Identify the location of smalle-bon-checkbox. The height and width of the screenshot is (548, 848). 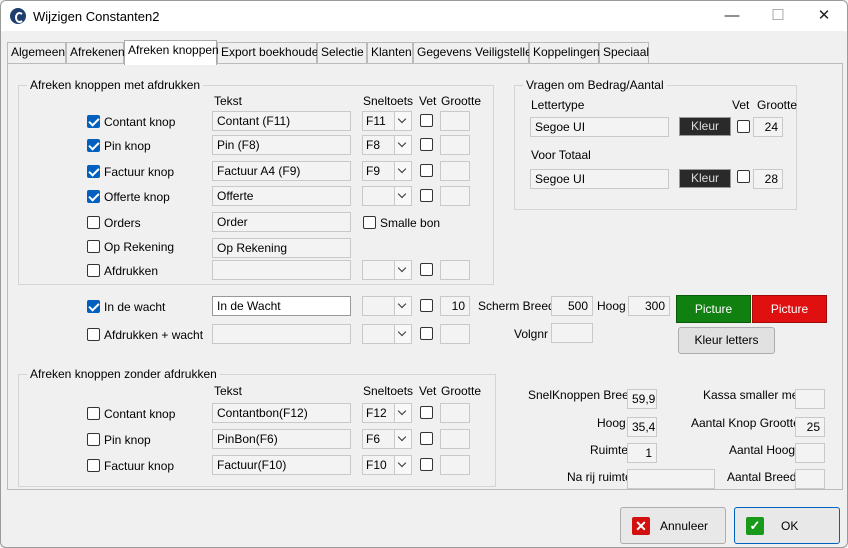
(369, 222).